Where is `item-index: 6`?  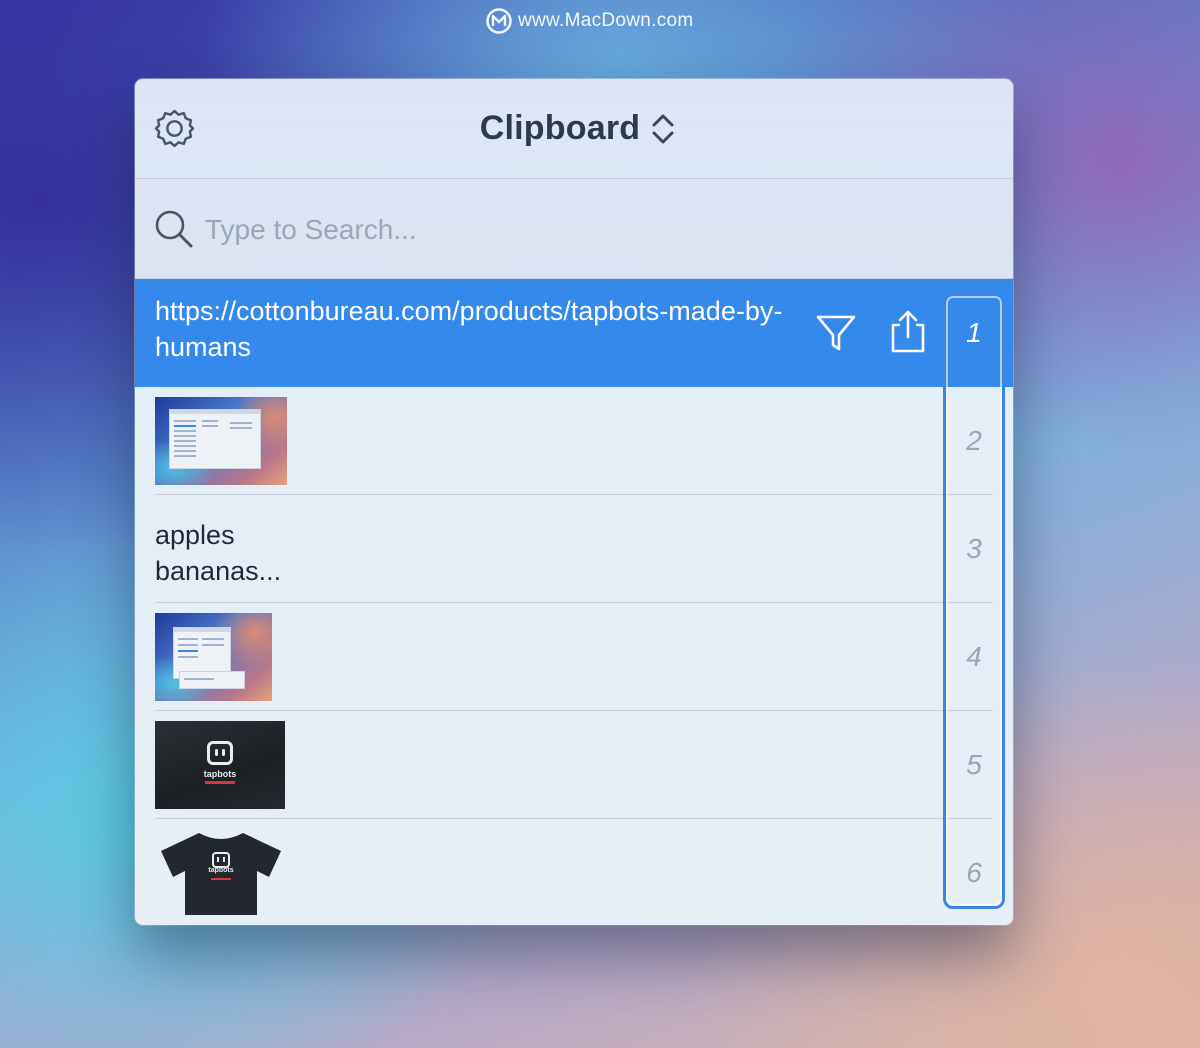
item-index: 6 is located at coordinates (974, 872).